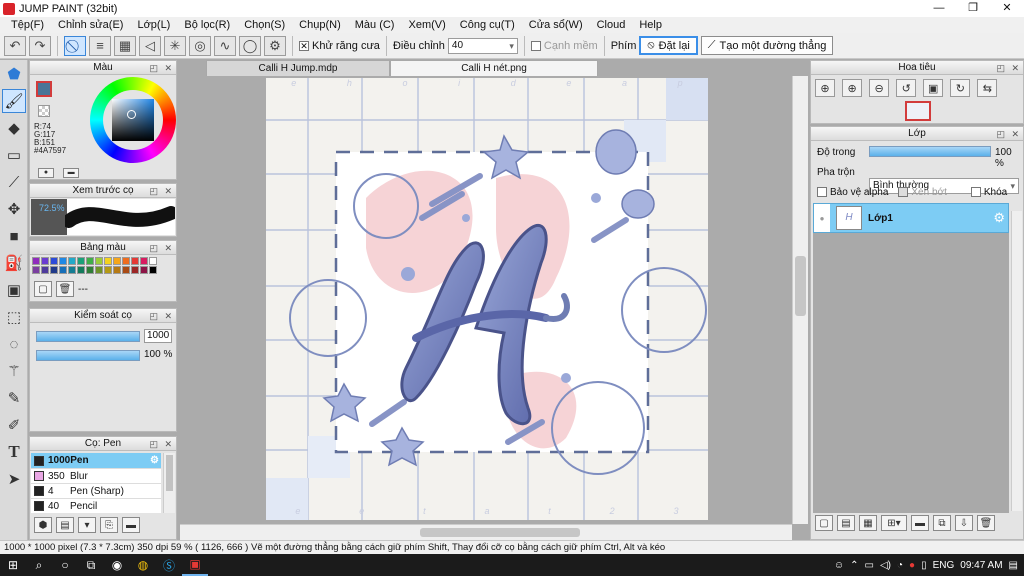  Describe the element at coordinates (153, 25) in the screenshot. I see `menu-layer: Lớp(L)` at that location.